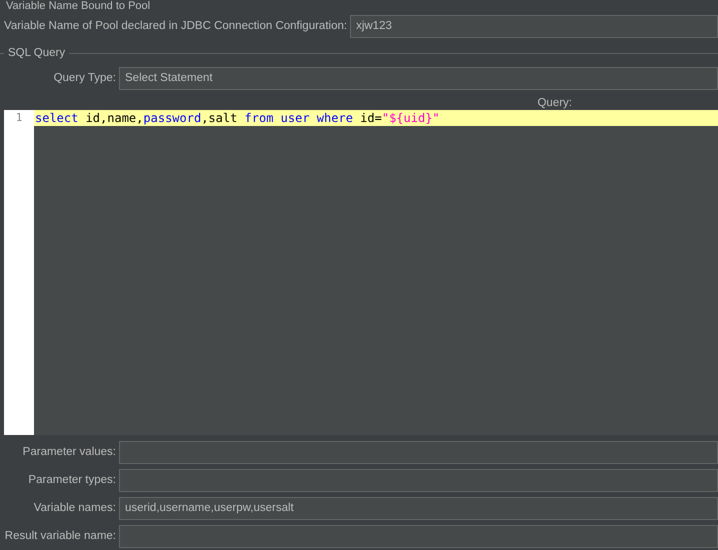  What do you see at coordinates (74, 508) in the screenshot?
I see `field-label: Variable names:` at bounding box center [74, 508].